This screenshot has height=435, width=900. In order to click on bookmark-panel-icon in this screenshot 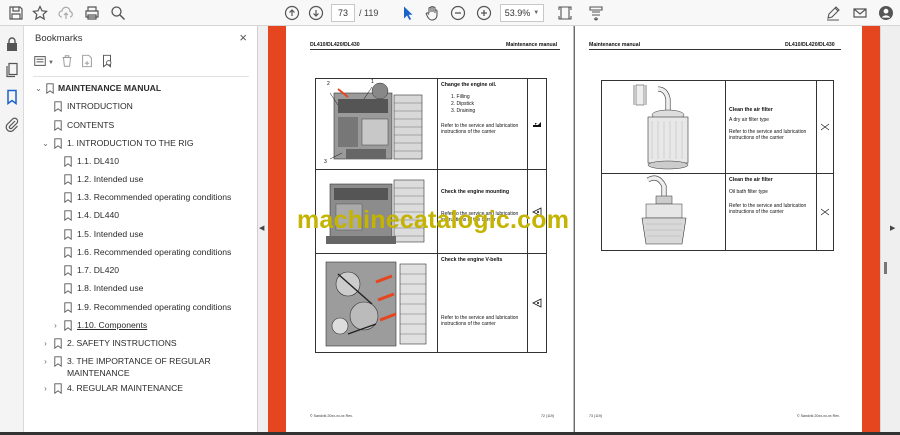, I will do `click(12, 97)`.